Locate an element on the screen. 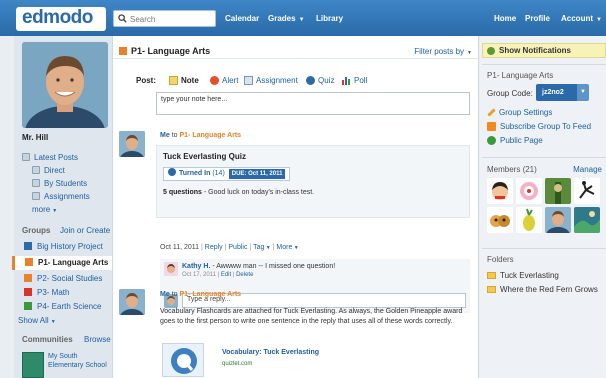 The image size is (606, 378). reply-body: - Awwww man -- I missed one question! is located at coordinates (273, 266).